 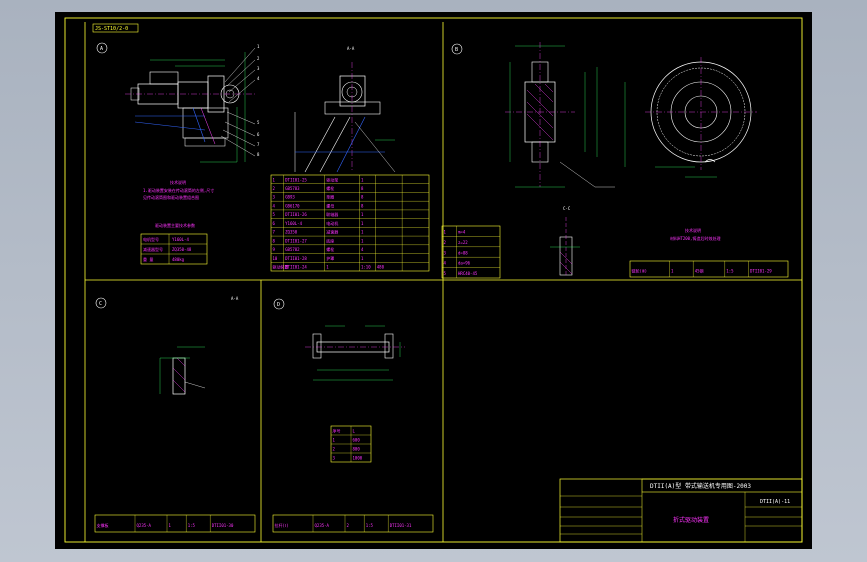 What do you see at coordinates (463, 252) in the screenshot?
I see `bom-b-cell: d=88` at bounding box center [463, 252].